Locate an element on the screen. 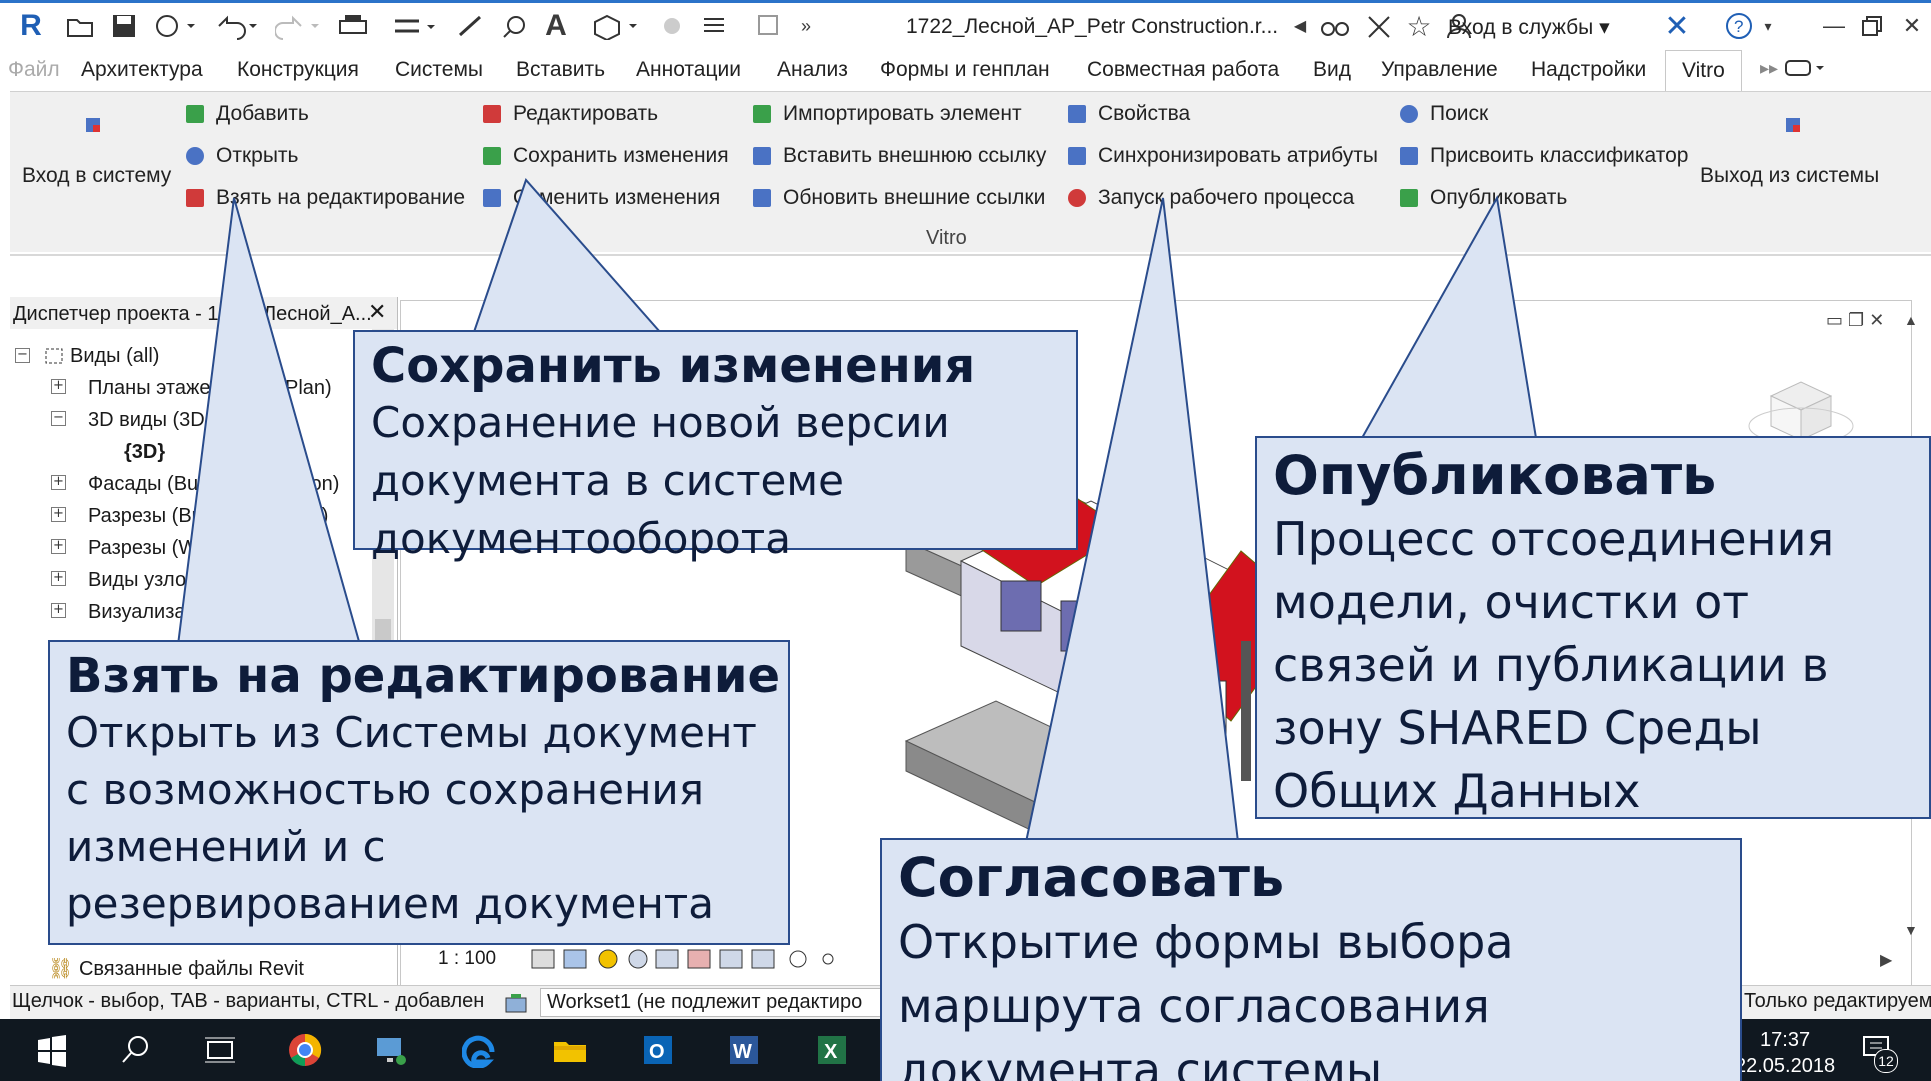 The image size is (1931, 1081). thin-lines-icon is located at coordinates (714, 26).